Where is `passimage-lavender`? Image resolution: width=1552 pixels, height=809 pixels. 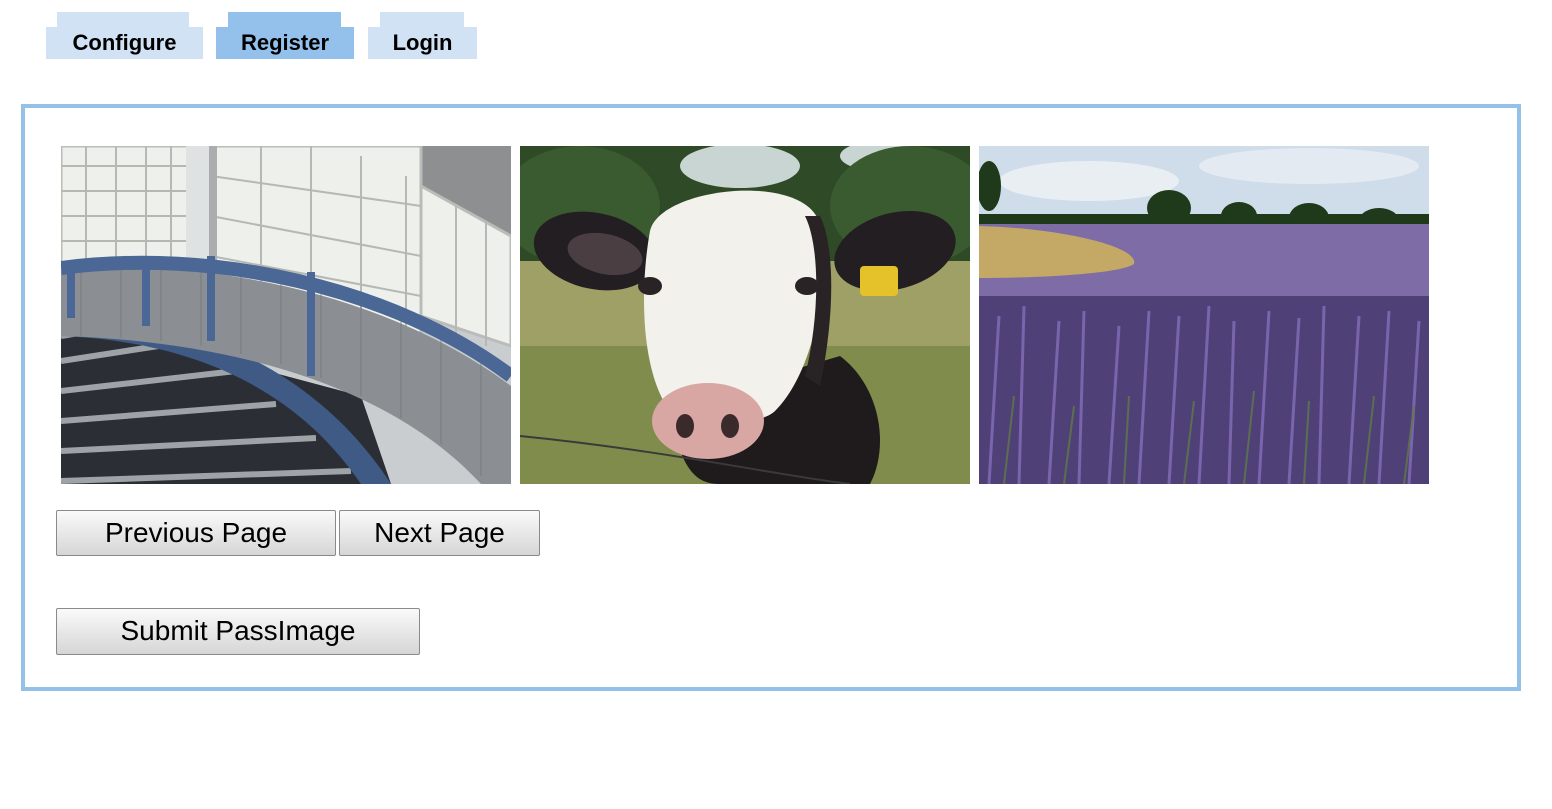
passimage-lavender is located at coordinates (1204, 315).